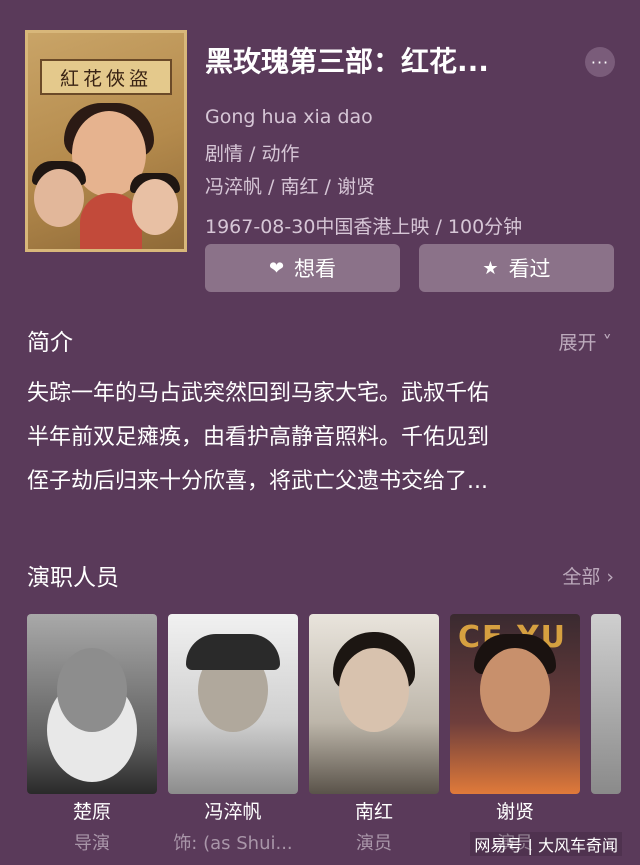 The image size is (640, 865). I want to click on cast-name: 冯淬帆, so click(233, 810).